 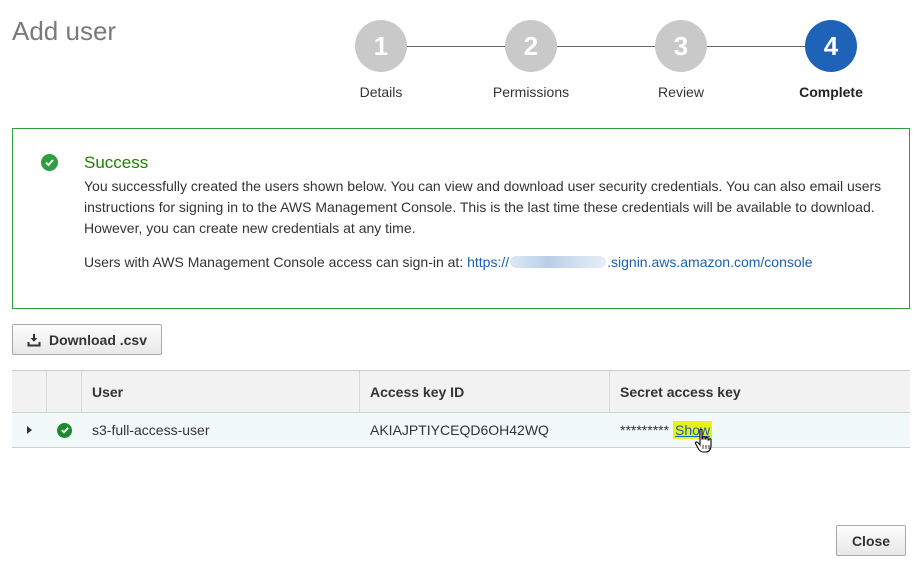 What do you see at coordinates (531, 92) in the screenshot?
I see `step-label: Permissions` at bounding box center [531, 92].